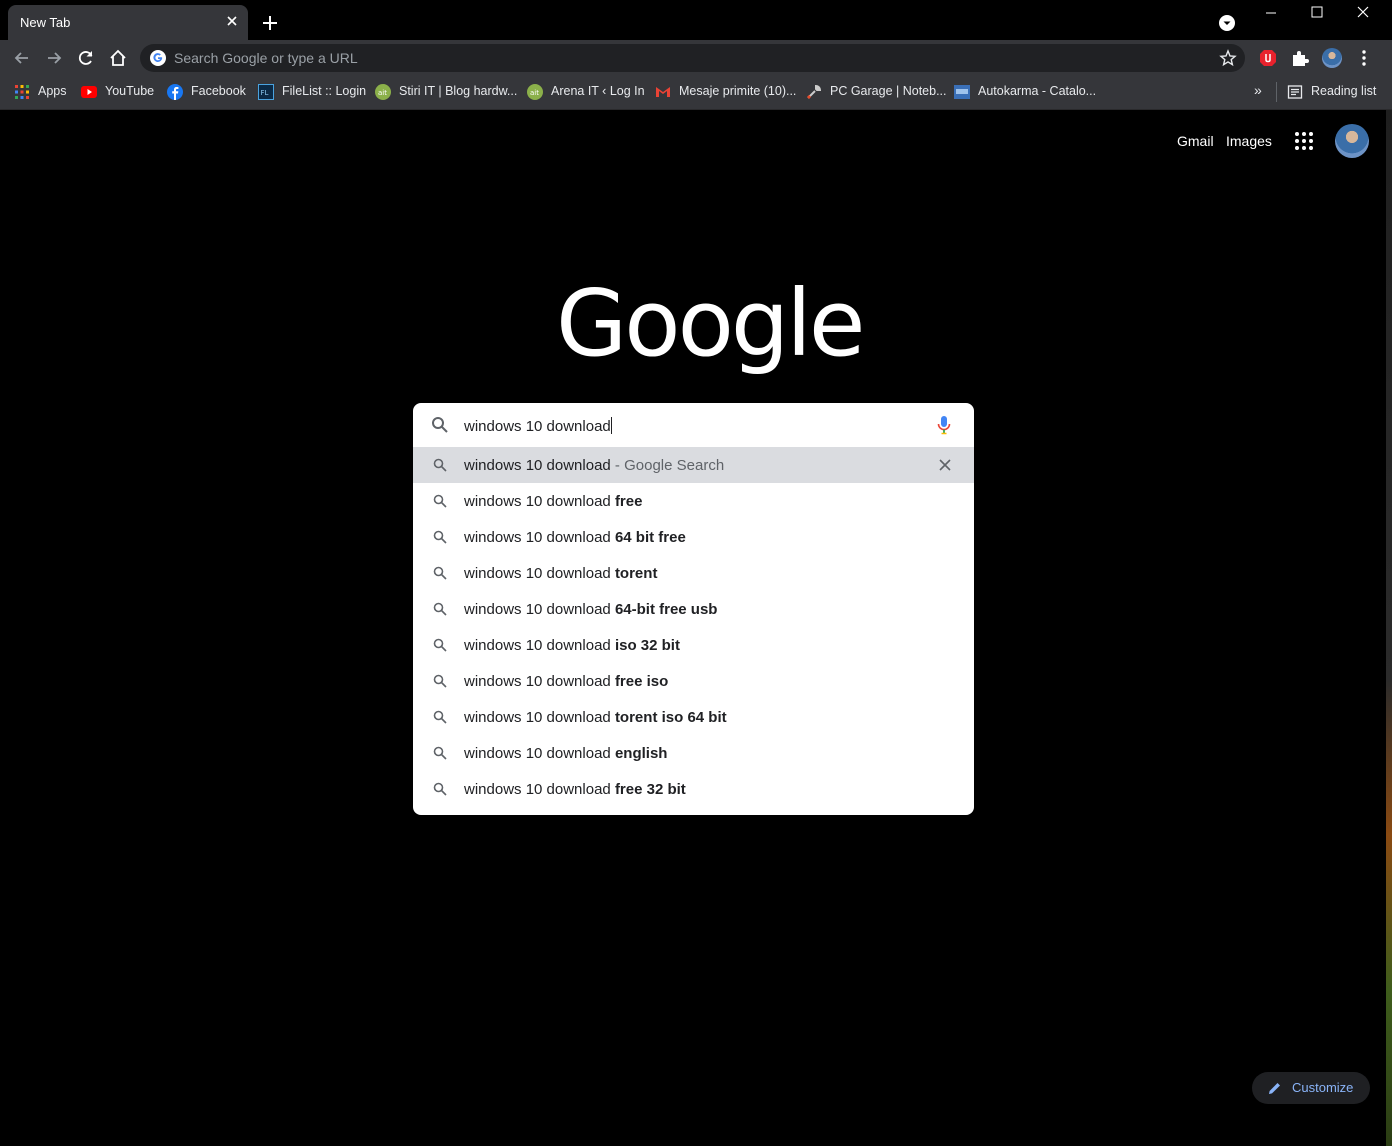 Image resolution: width=1392 pixels, height=1146 pixels. What do you see at coordinates (1323, 1087) in the screenshot?
I see `customize-label: Customize` at bounding box center [1323, 1087].